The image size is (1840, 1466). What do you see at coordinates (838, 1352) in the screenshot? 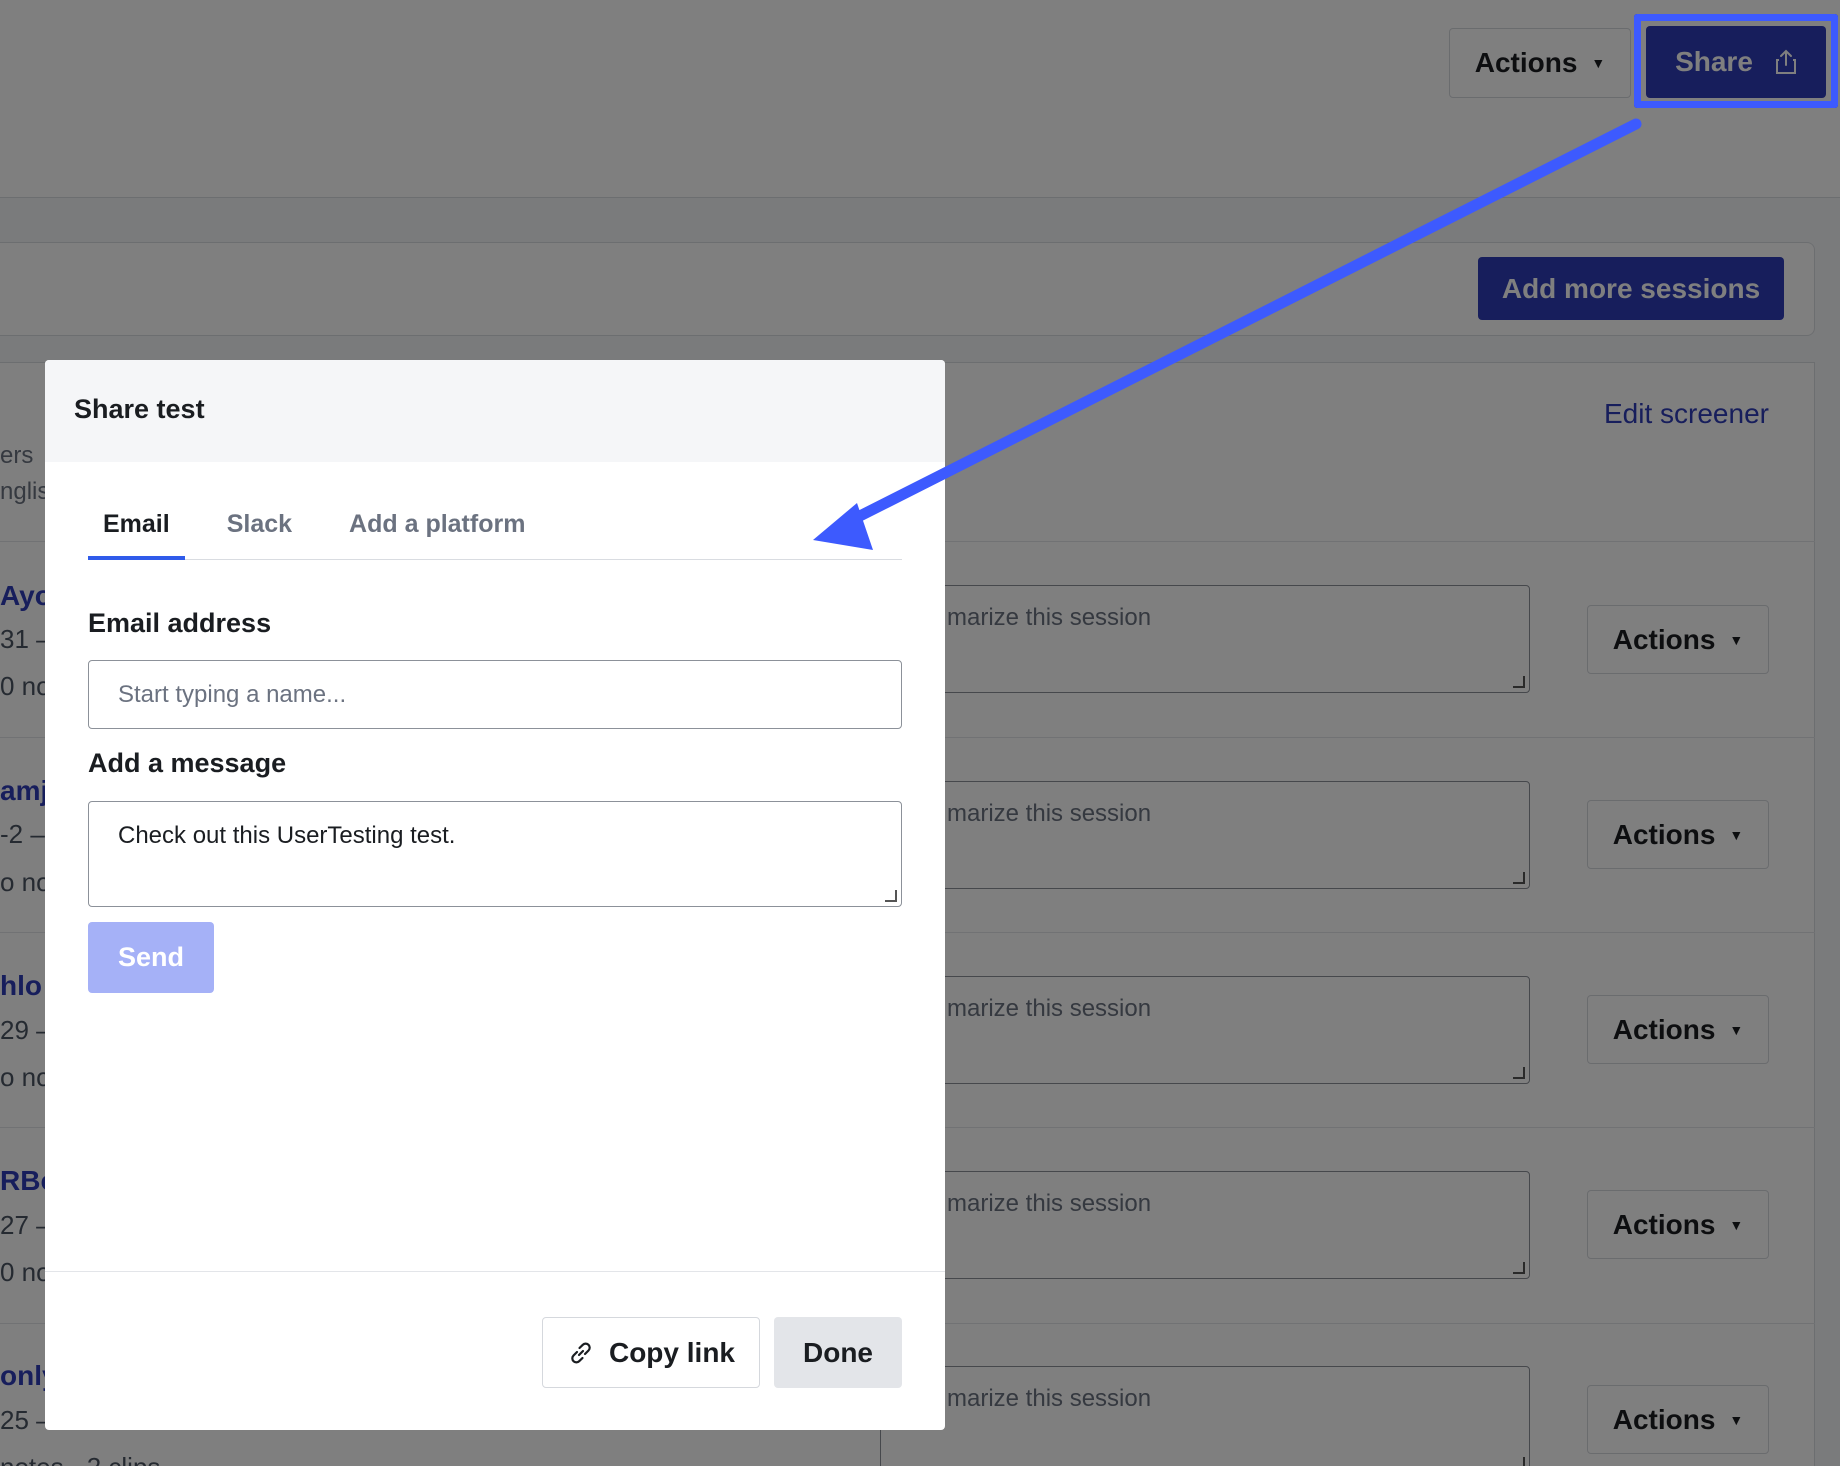
I see `done-button: Done` at bounding box center [838, 1352].